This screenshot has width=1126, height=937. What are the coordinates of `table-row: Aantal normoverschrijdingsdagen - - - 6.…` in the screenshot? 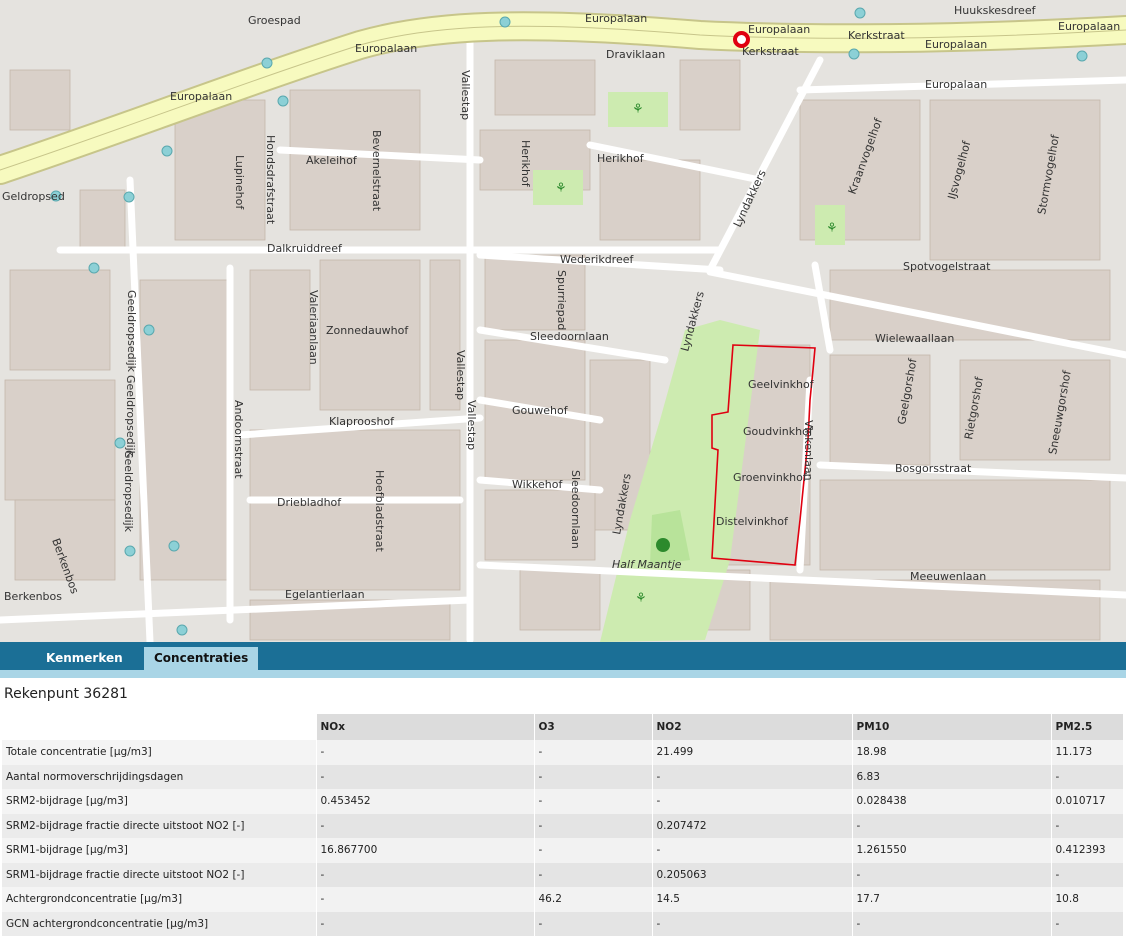 It's located at (563, 776).